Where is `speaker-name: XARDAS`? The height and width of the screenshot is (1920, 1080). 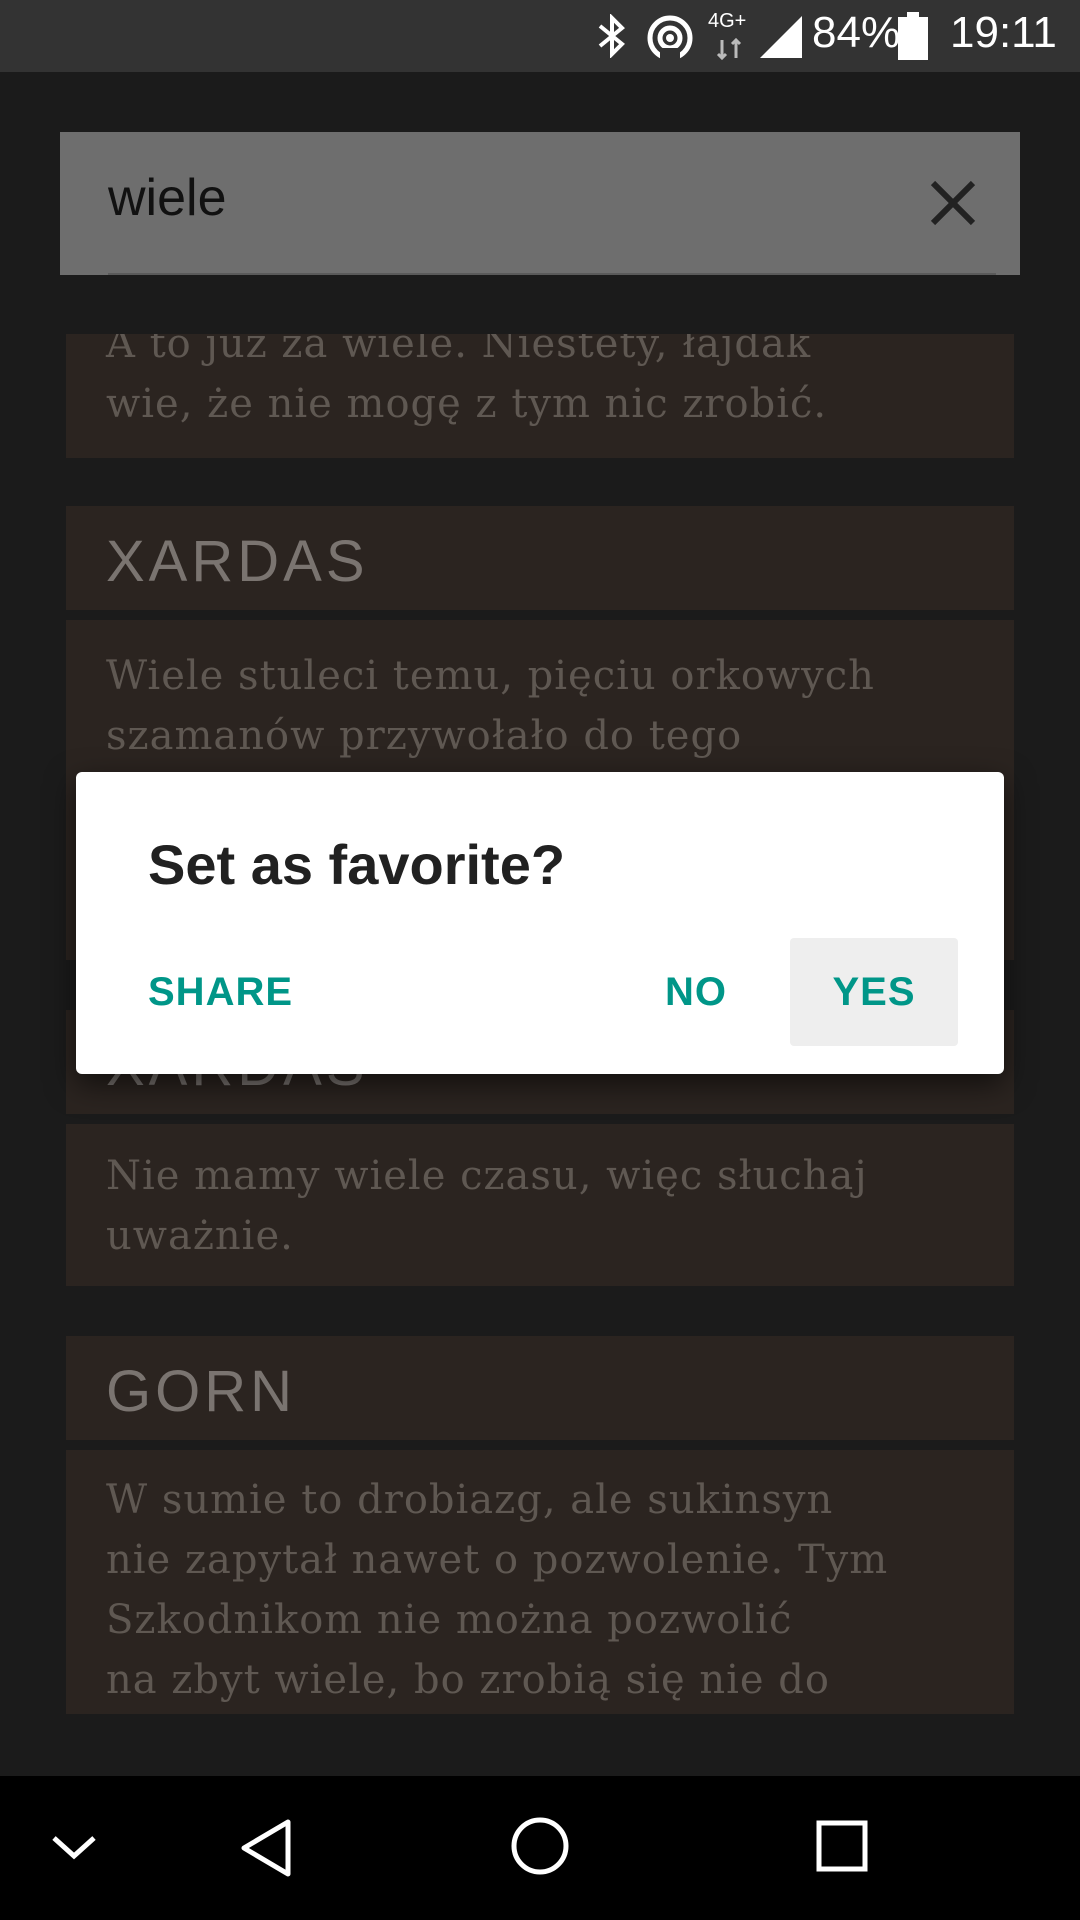
speaker-name: XARDAS is located at coordinates (237, 561).